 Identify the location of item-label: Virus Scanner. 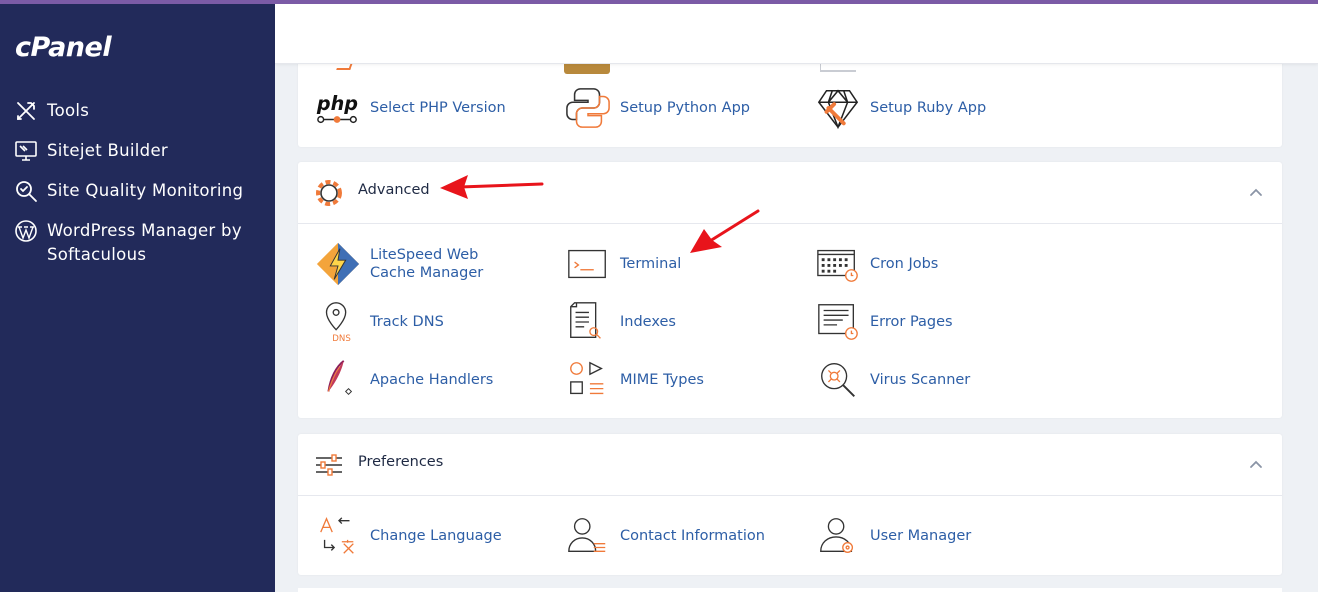
(920, 380).